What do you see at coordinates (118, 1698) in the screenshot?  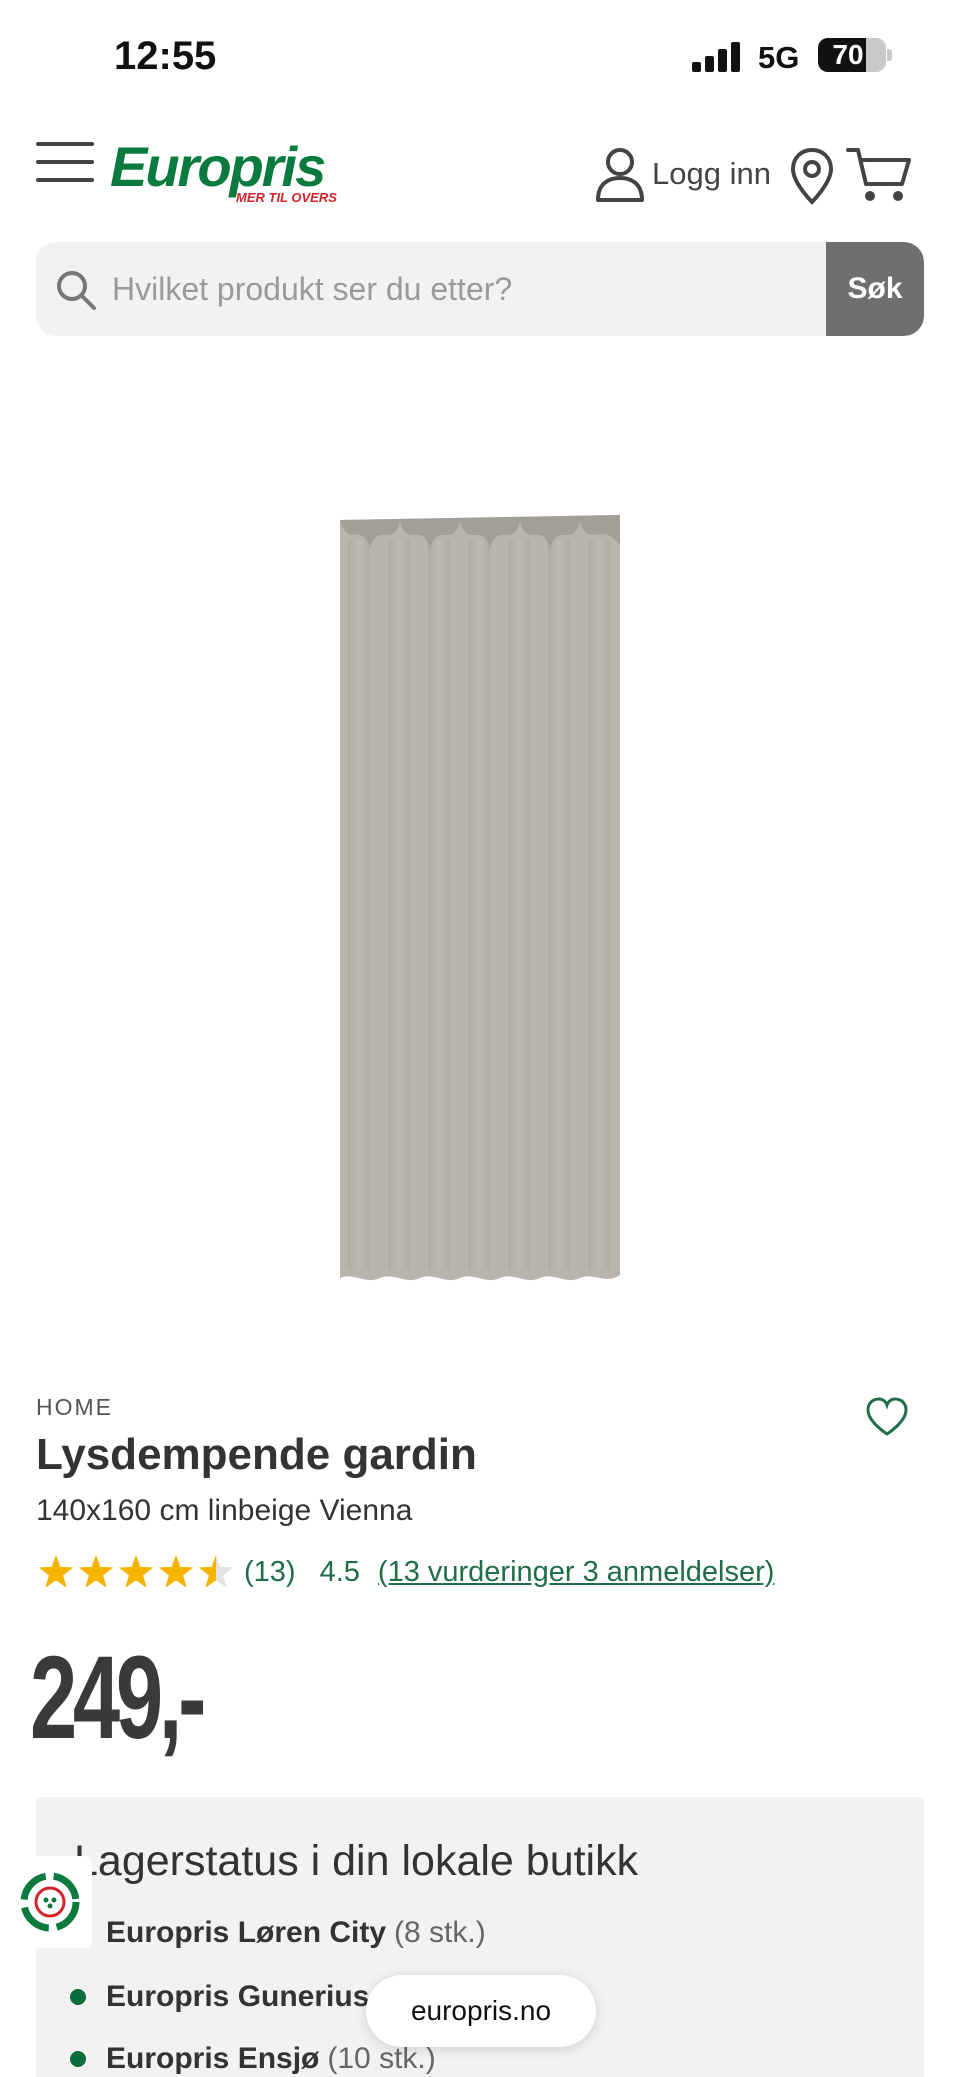 I see `product-price: 249,-` at bounding box center [118, 1698].